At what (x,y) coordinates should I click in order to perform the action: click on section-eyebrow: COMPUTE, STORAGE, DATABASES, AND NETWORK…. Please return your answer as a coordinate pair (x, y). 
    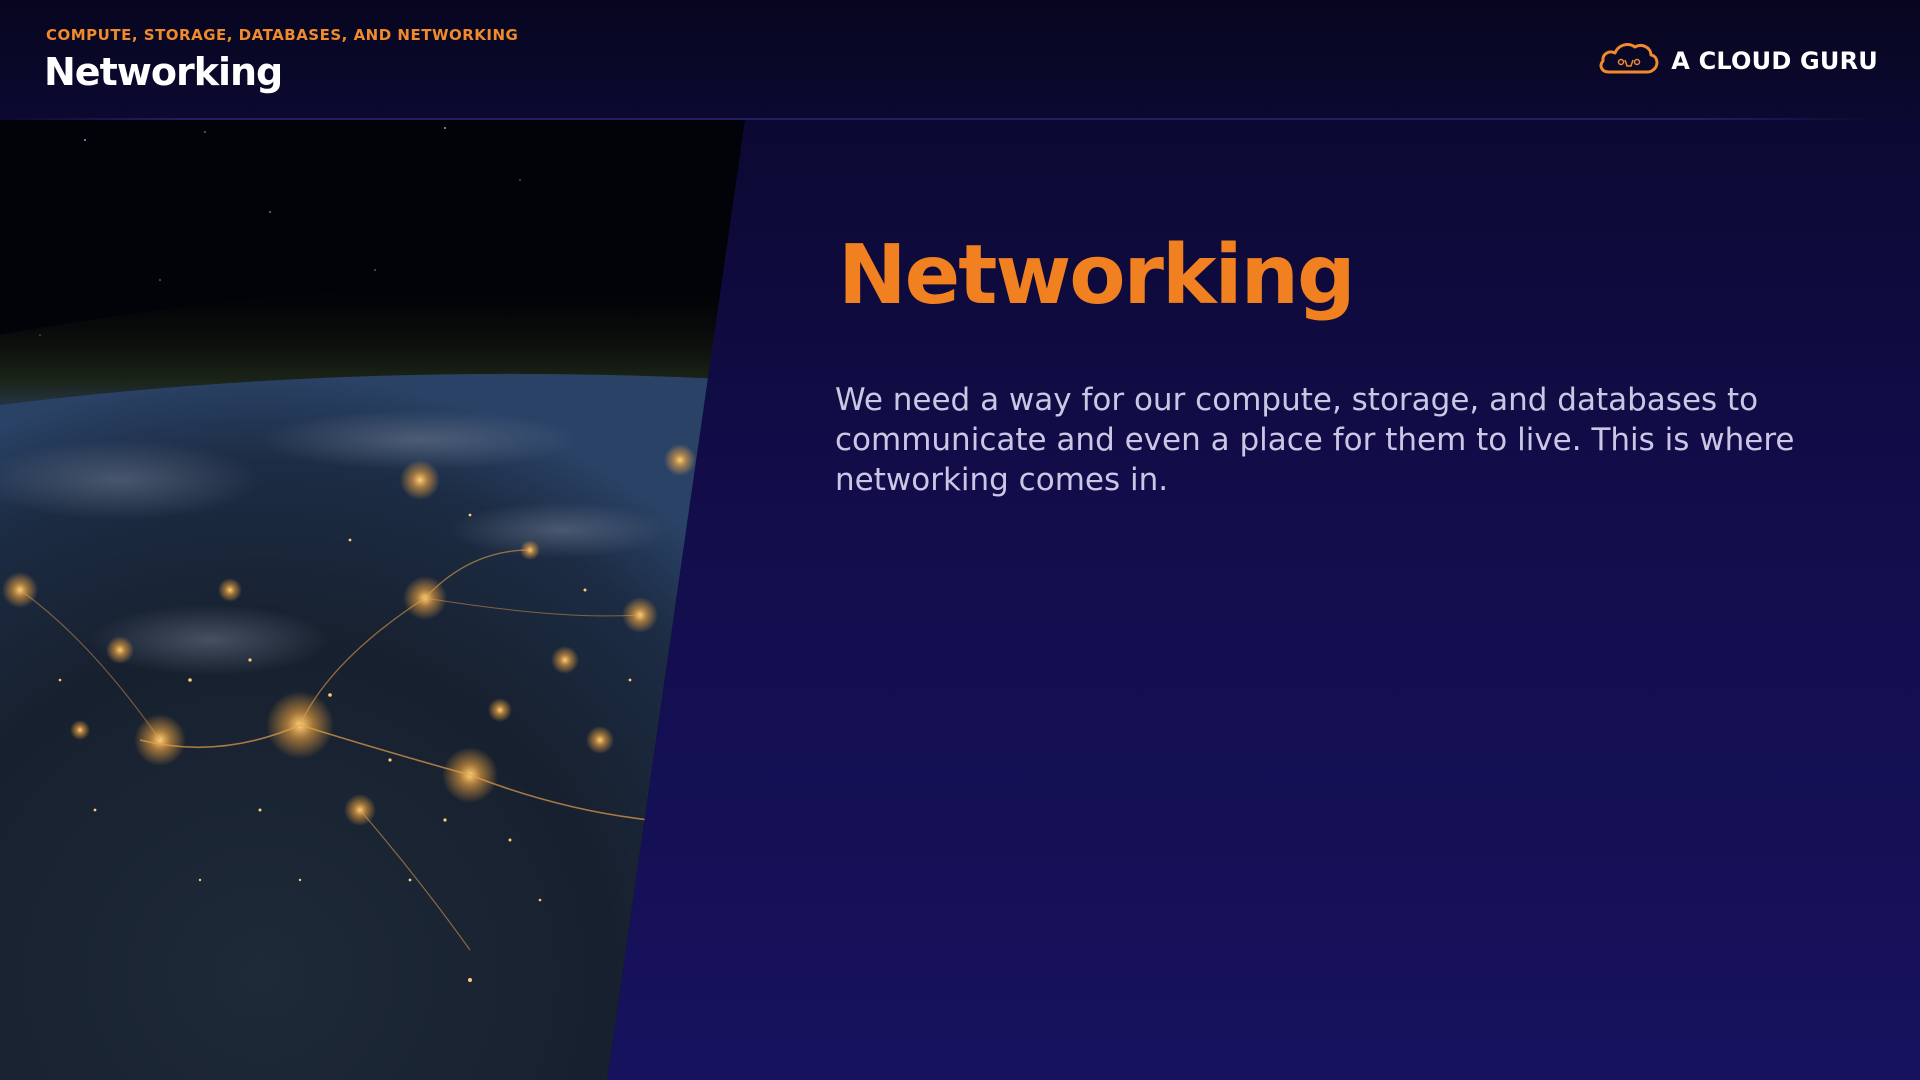
    Looking at the image, I should click on (282, 35).